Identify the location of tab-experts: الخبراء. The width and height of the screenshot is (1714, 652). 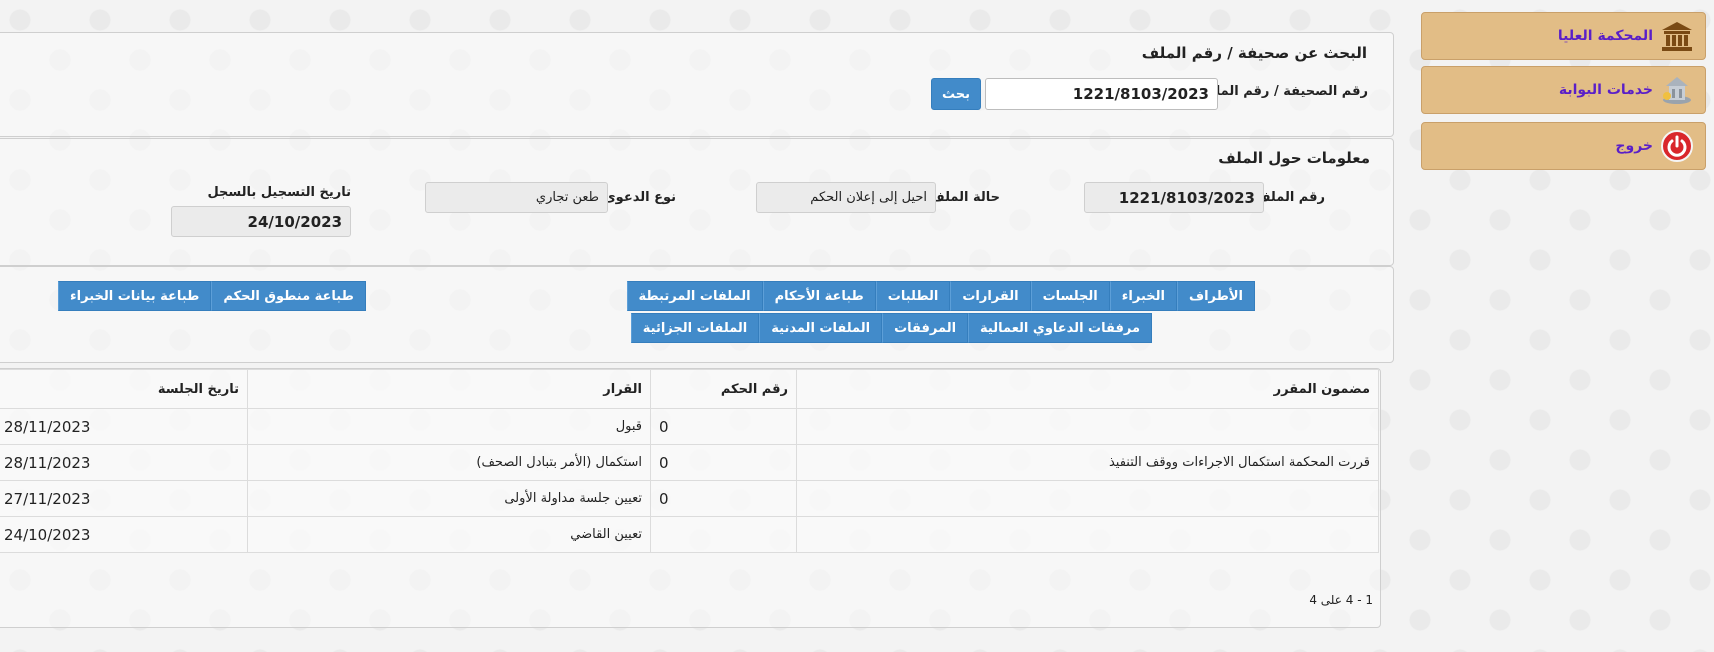
(1143, 296).